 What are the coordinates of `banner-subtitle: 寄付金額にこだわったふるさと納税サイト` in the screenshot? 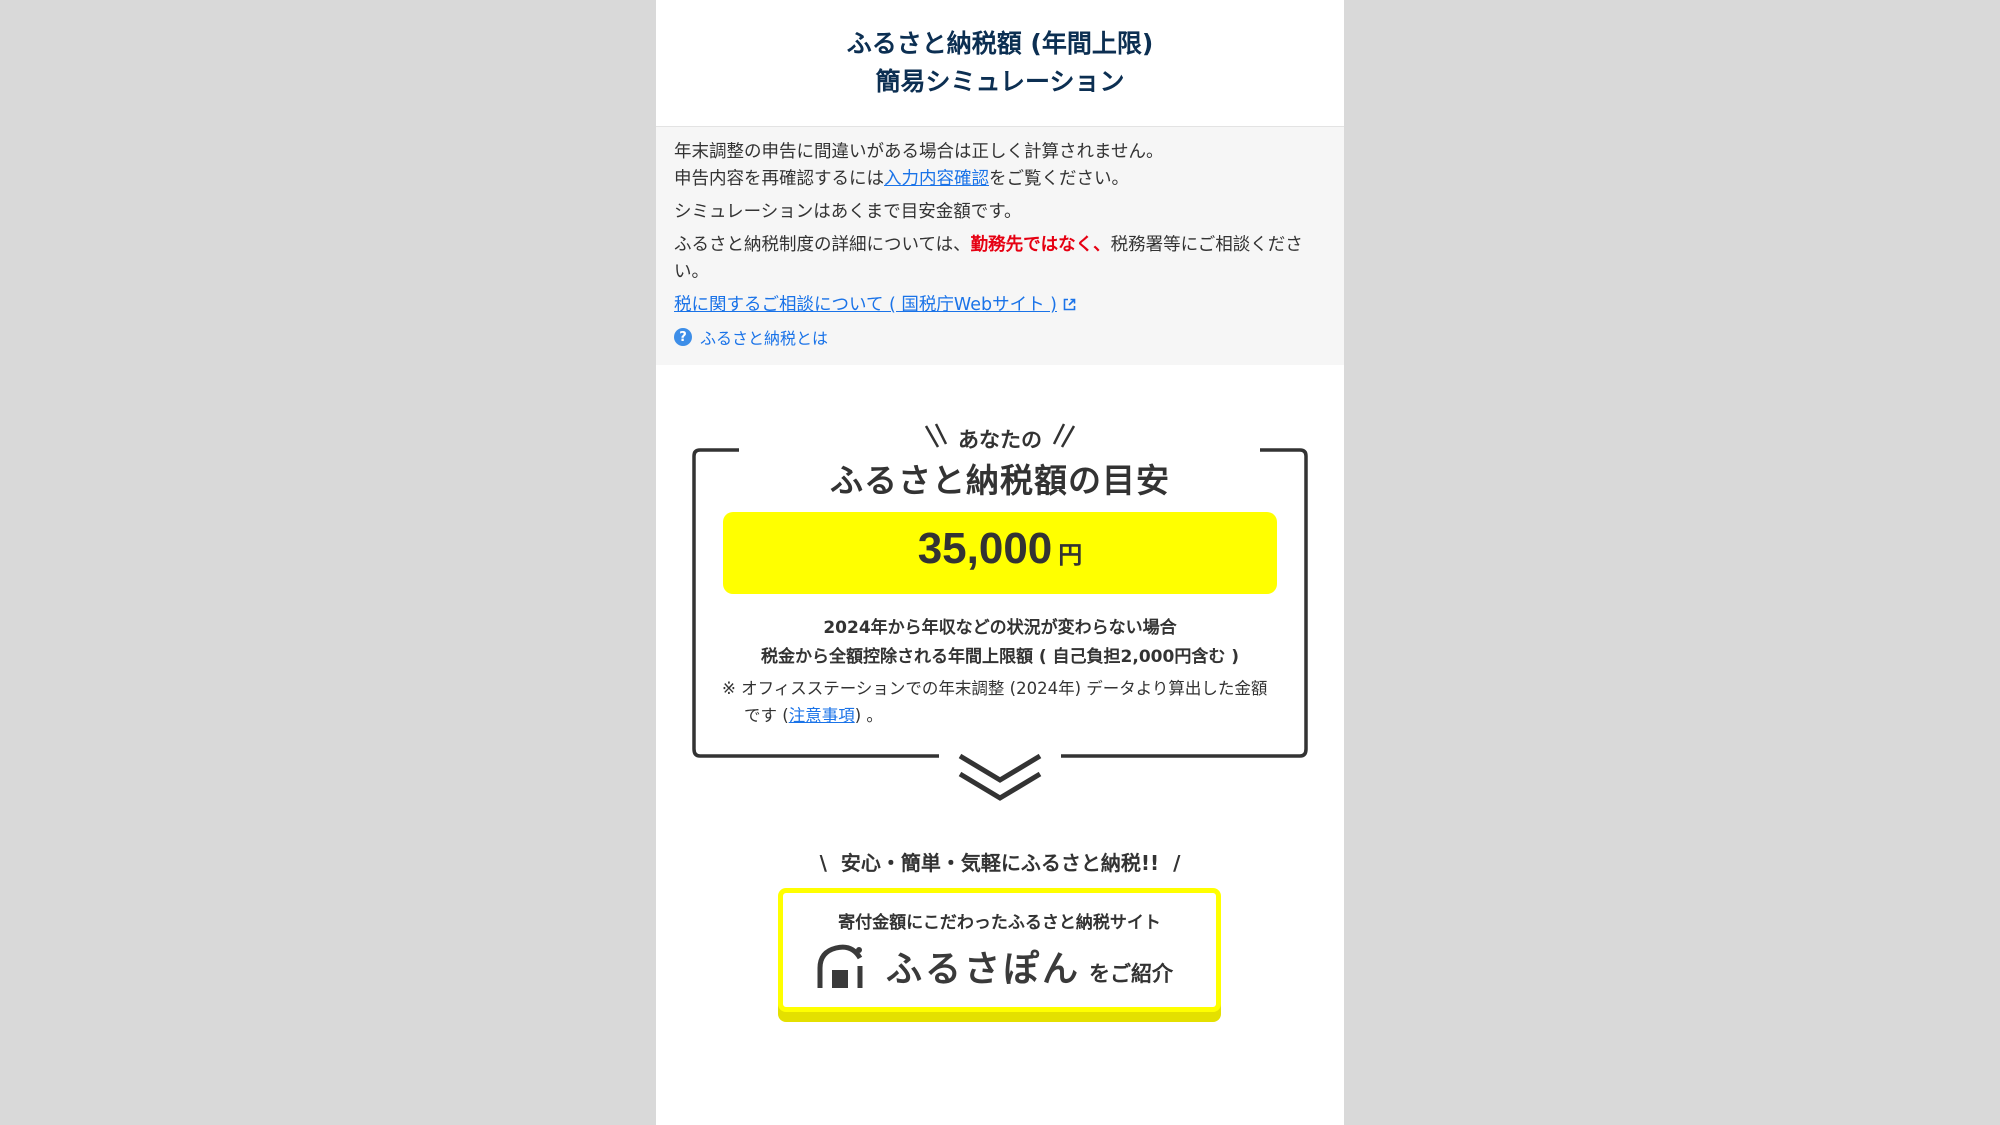 It's located at (999, 923).